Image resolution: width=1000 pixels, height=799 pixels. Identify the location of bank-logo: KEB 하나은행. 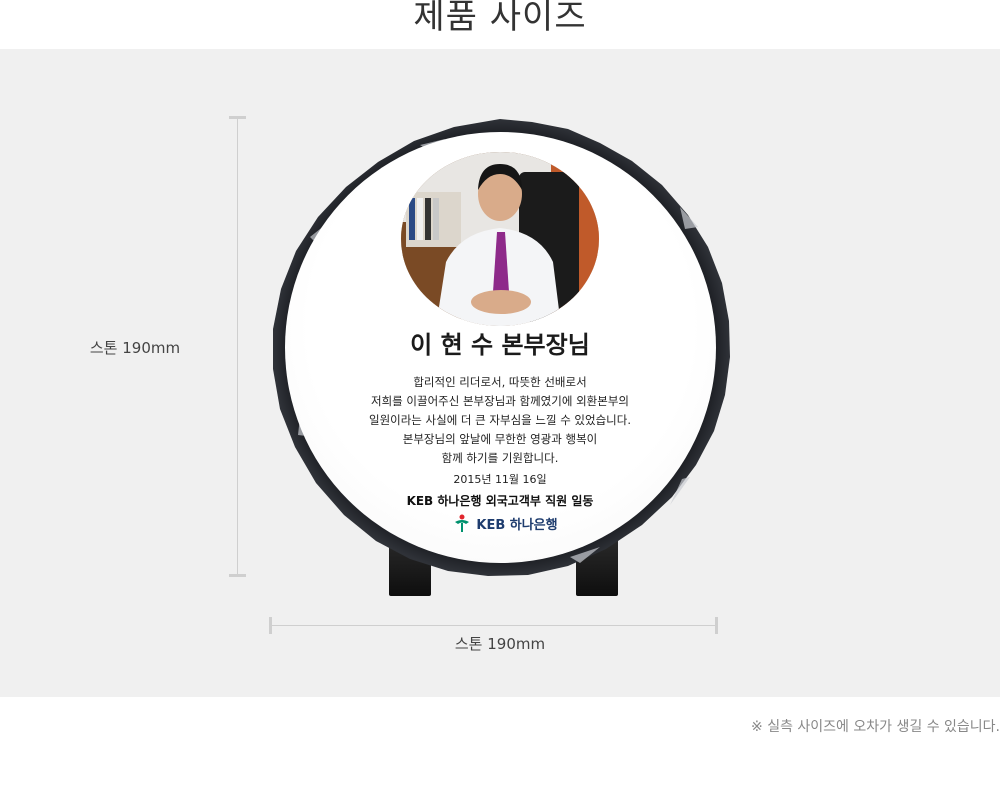
(505, 523).